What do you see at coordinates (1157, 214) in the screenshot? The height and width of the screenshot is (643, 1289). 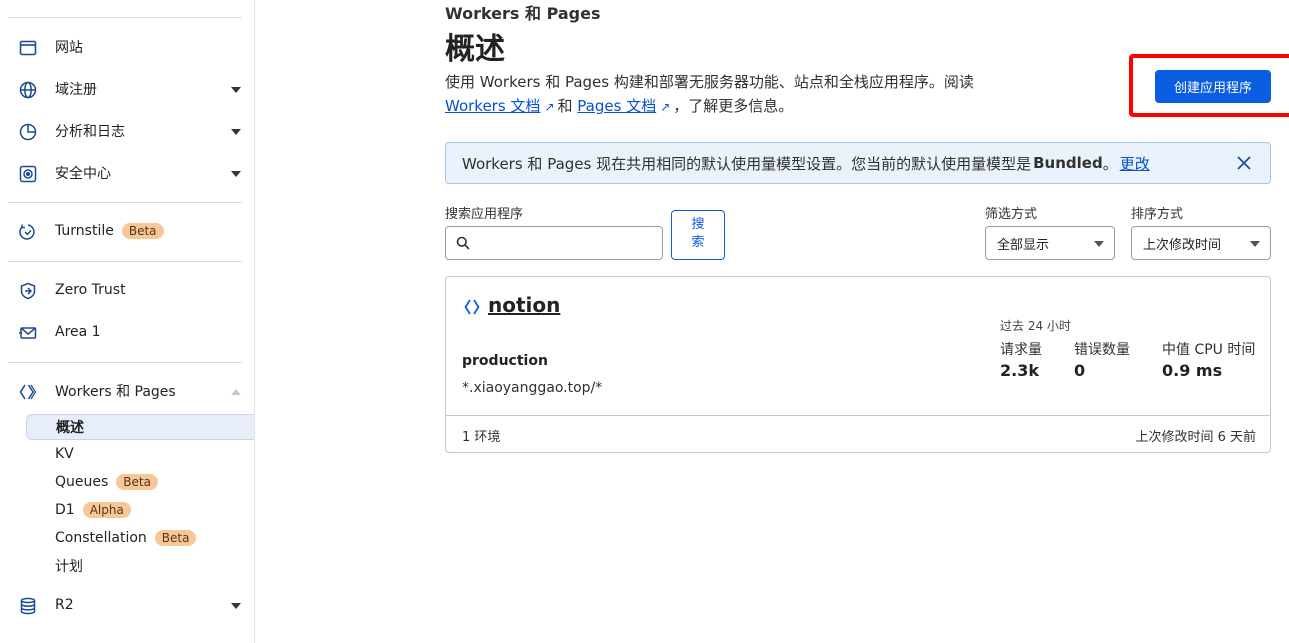 I see `sort-label: 排序方式` at bounding box center [1157, 214].